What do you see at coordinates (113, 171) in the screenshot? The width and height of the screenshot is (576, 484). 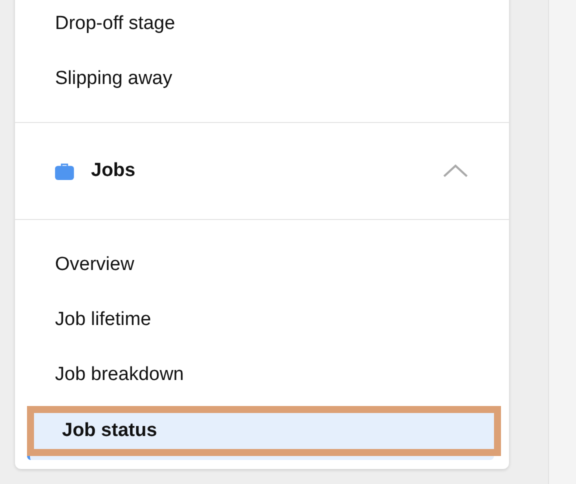 I see `section-title: Jobs` at bounding box center [113, 171].